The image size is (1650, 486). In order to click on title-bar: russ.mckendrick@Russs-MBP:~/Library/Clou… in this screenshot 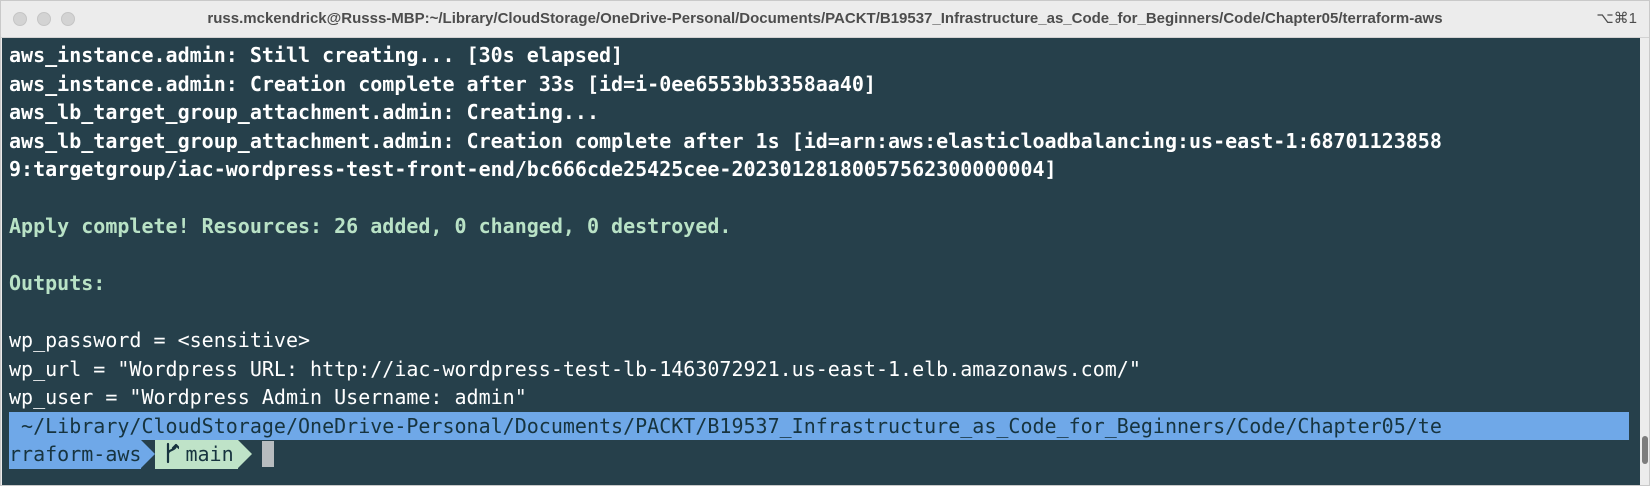, I will do `click(825, 19)`.